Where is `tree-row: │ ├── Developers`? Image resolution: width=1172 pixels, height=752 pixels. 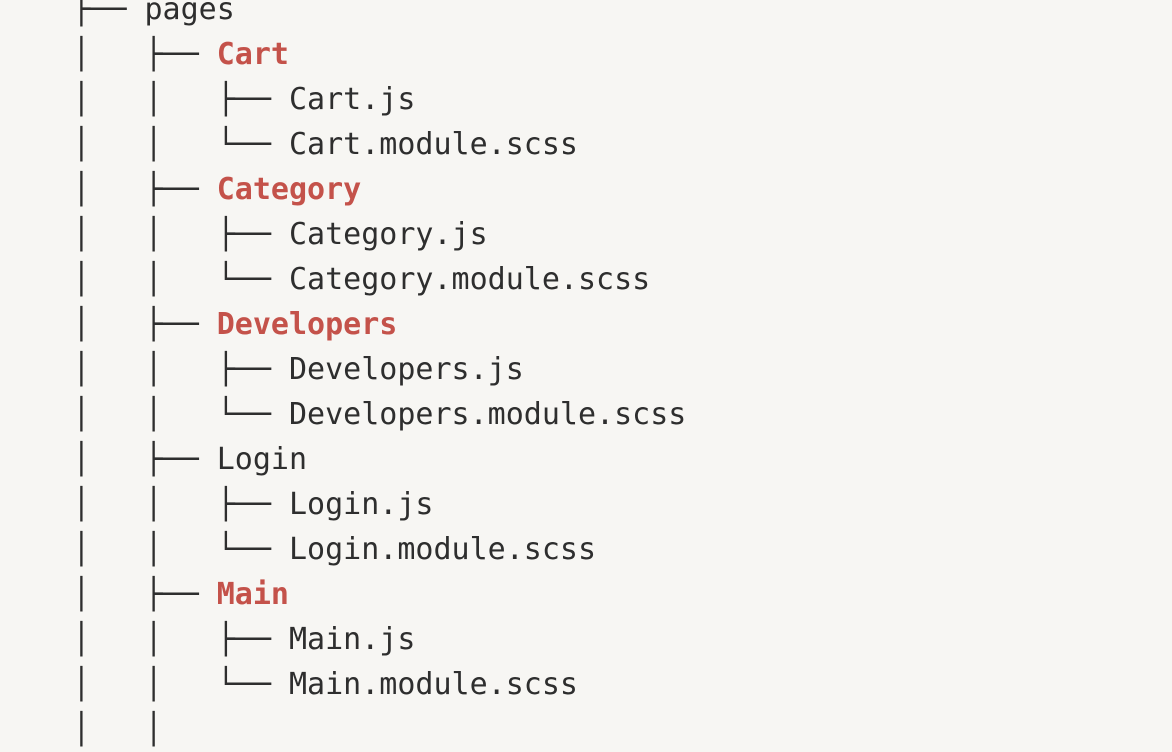
tree-row: │ ├── Developers is located at coordinates (343, 324).